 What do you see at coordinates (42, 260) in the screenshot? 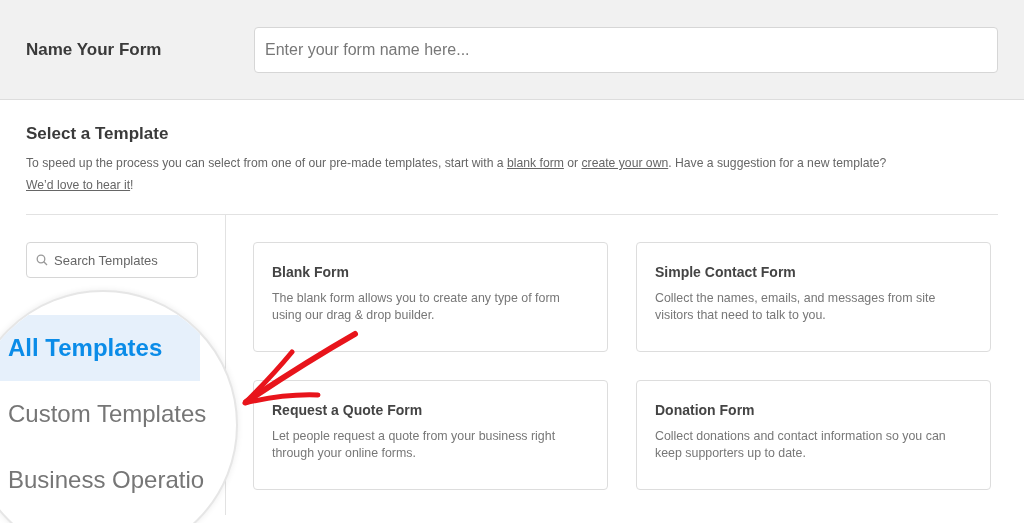
I see `search-icon` at bounding box center [42, 260].